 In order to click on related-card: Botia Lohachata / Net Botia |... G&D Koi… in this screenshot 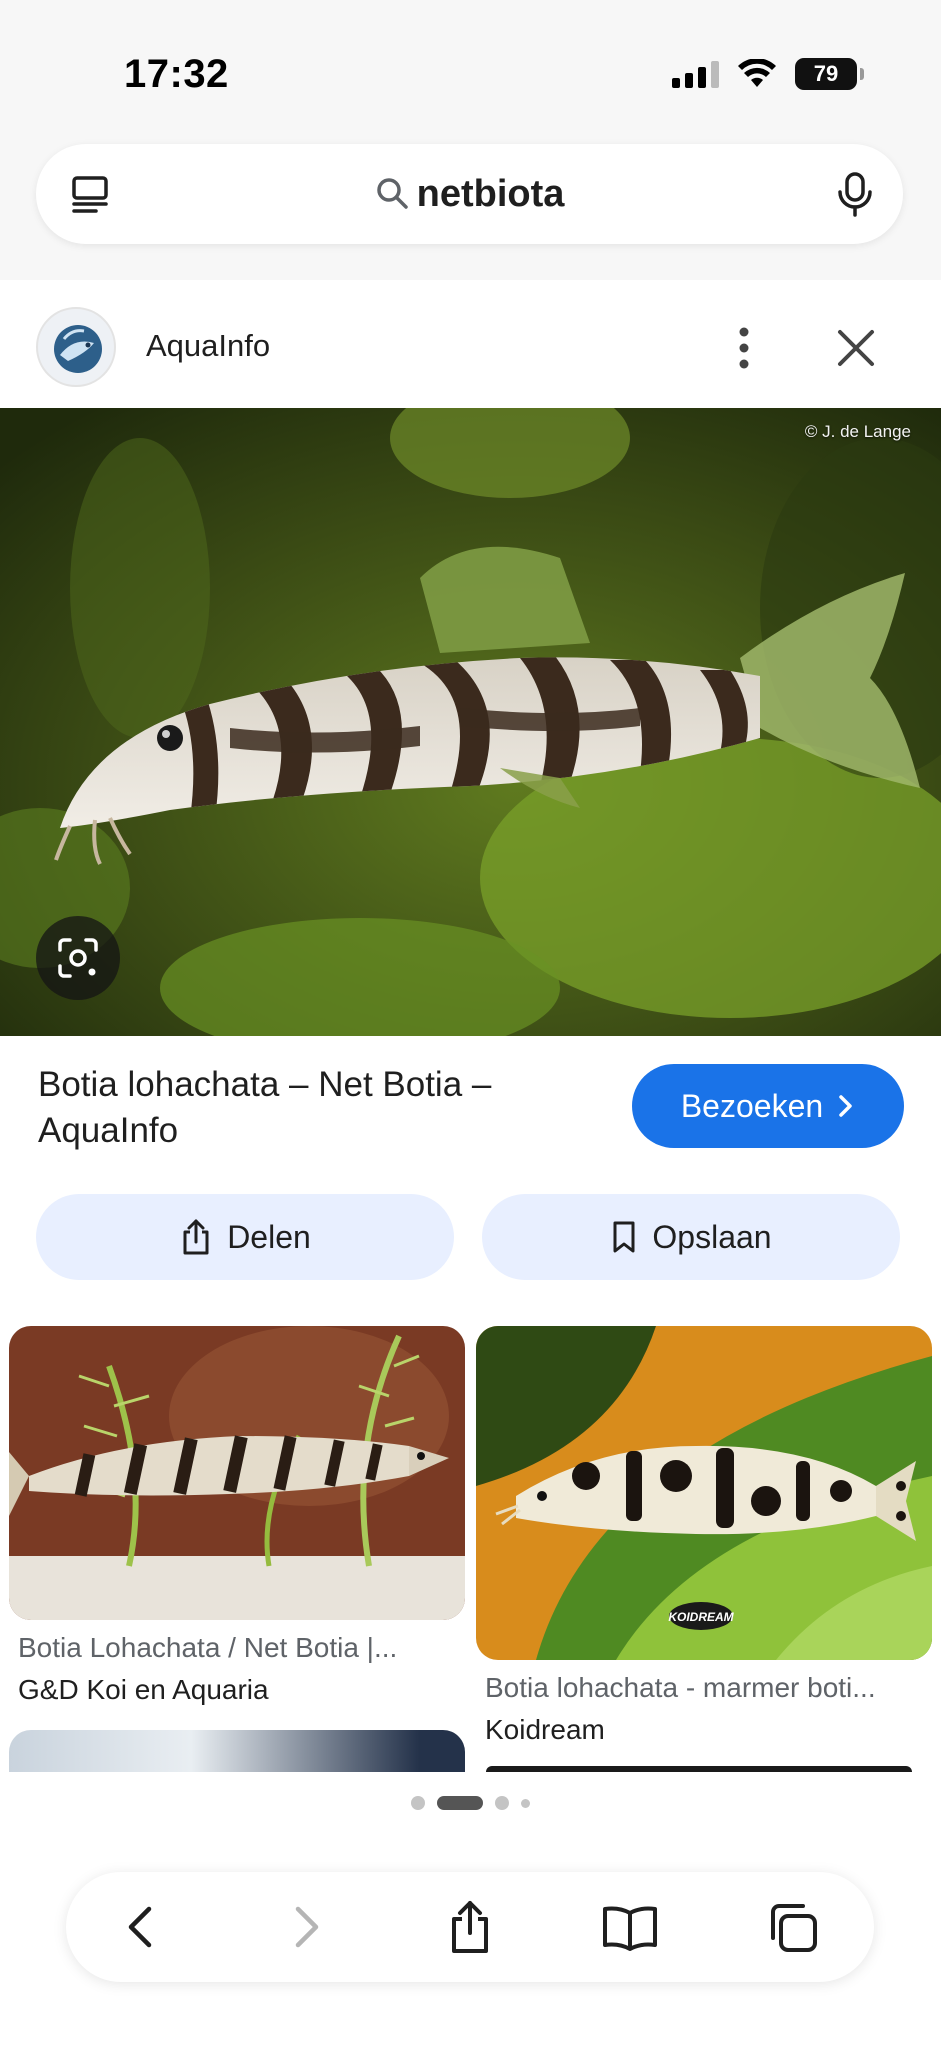, I will do `click(237, 1521)`.